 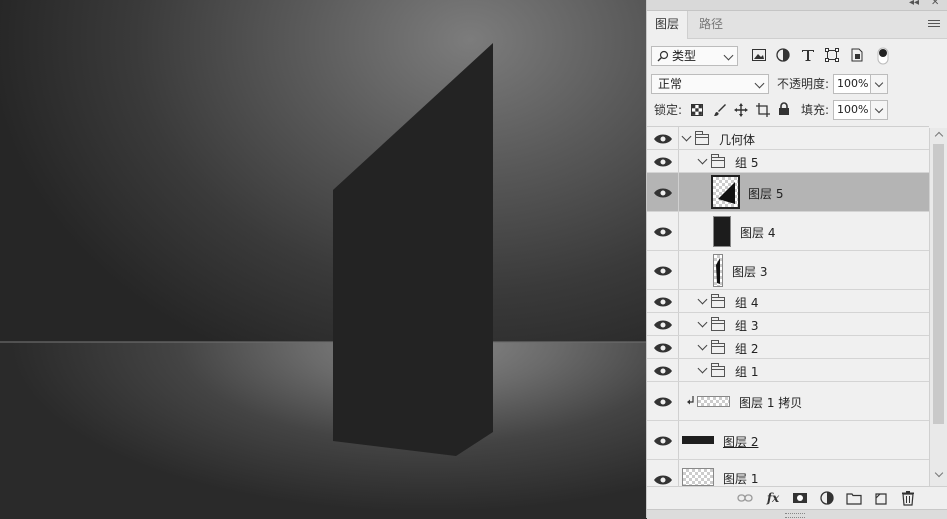 I want to click on image-filter-icon, so click(x=759, y=55).